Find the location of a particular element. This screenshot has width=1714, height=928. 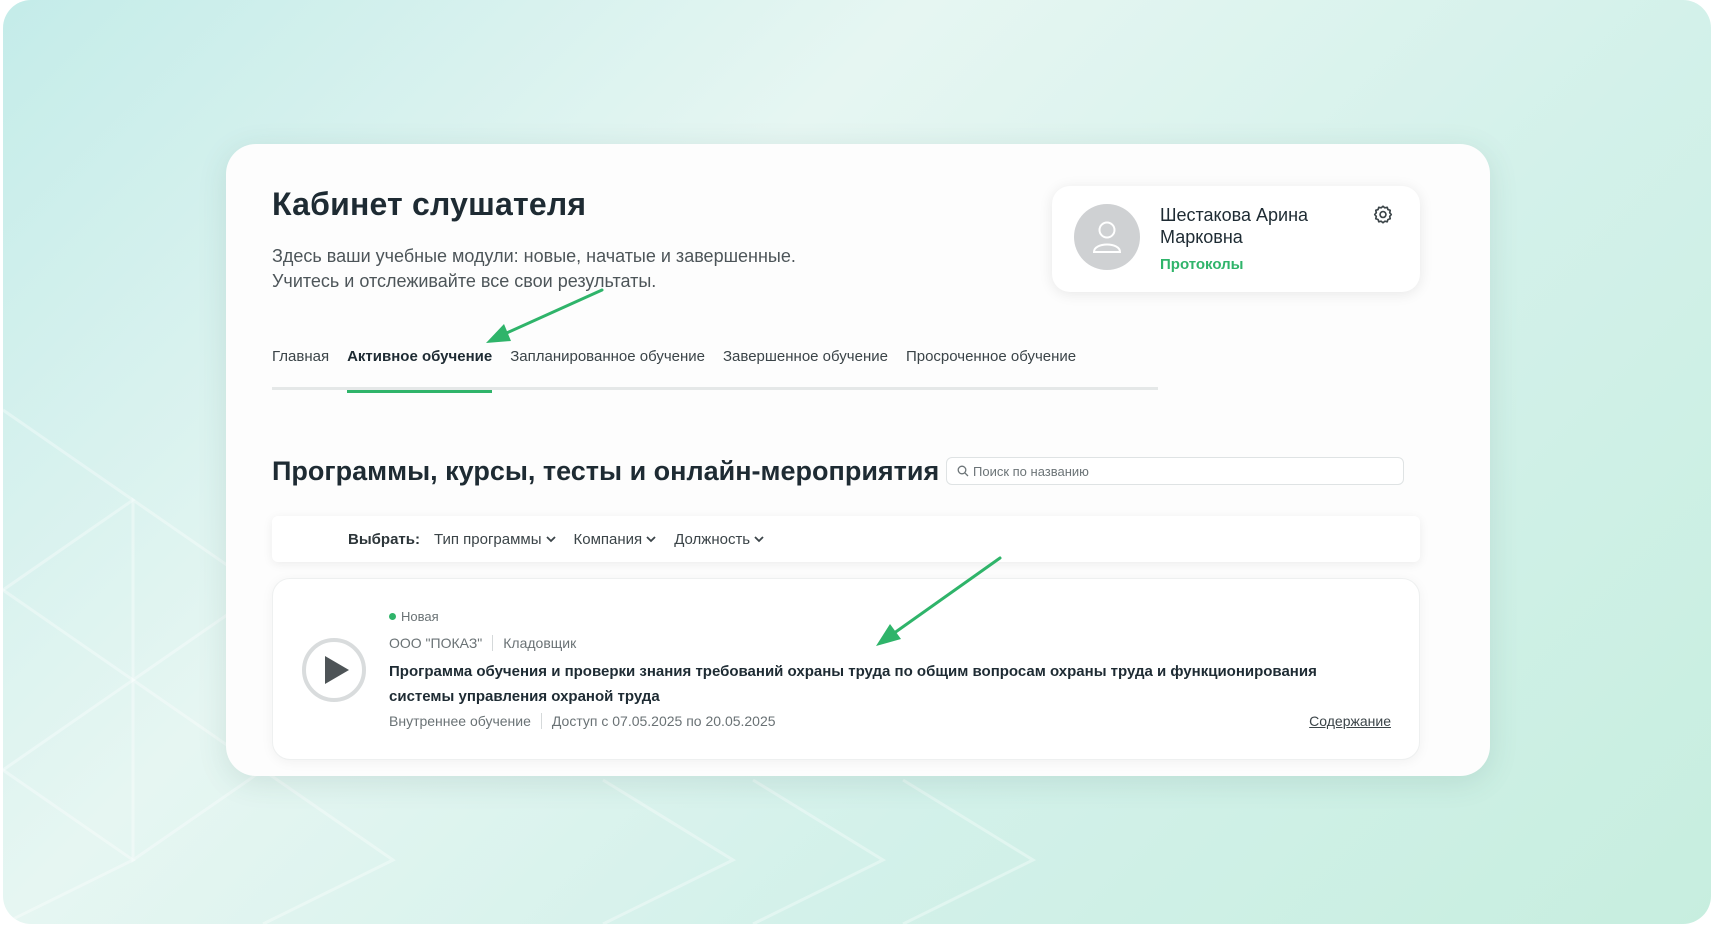

profile-card: Шестакова Арина Марковна Протоколы is located at coordinates (1236, 239).